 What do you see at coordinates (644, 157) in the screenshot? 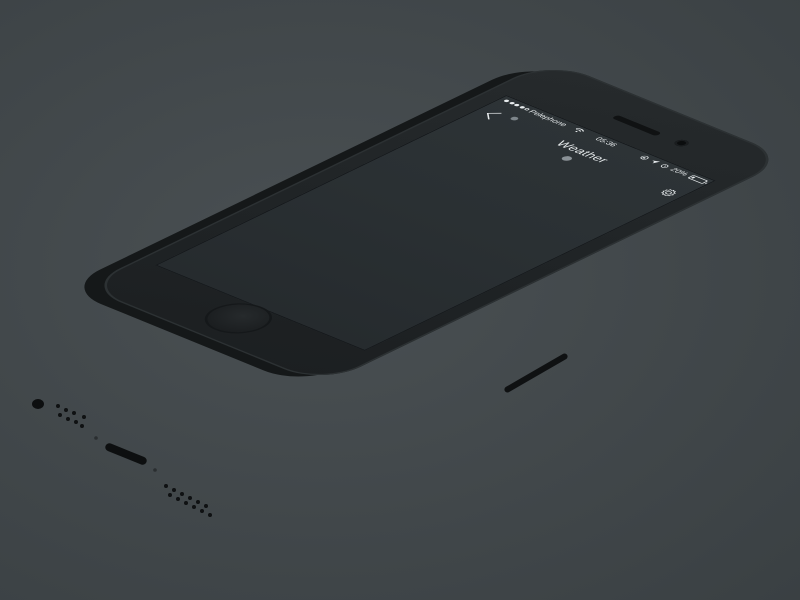
I see `rotation-lock-icon` at bounding box center [644, 157].